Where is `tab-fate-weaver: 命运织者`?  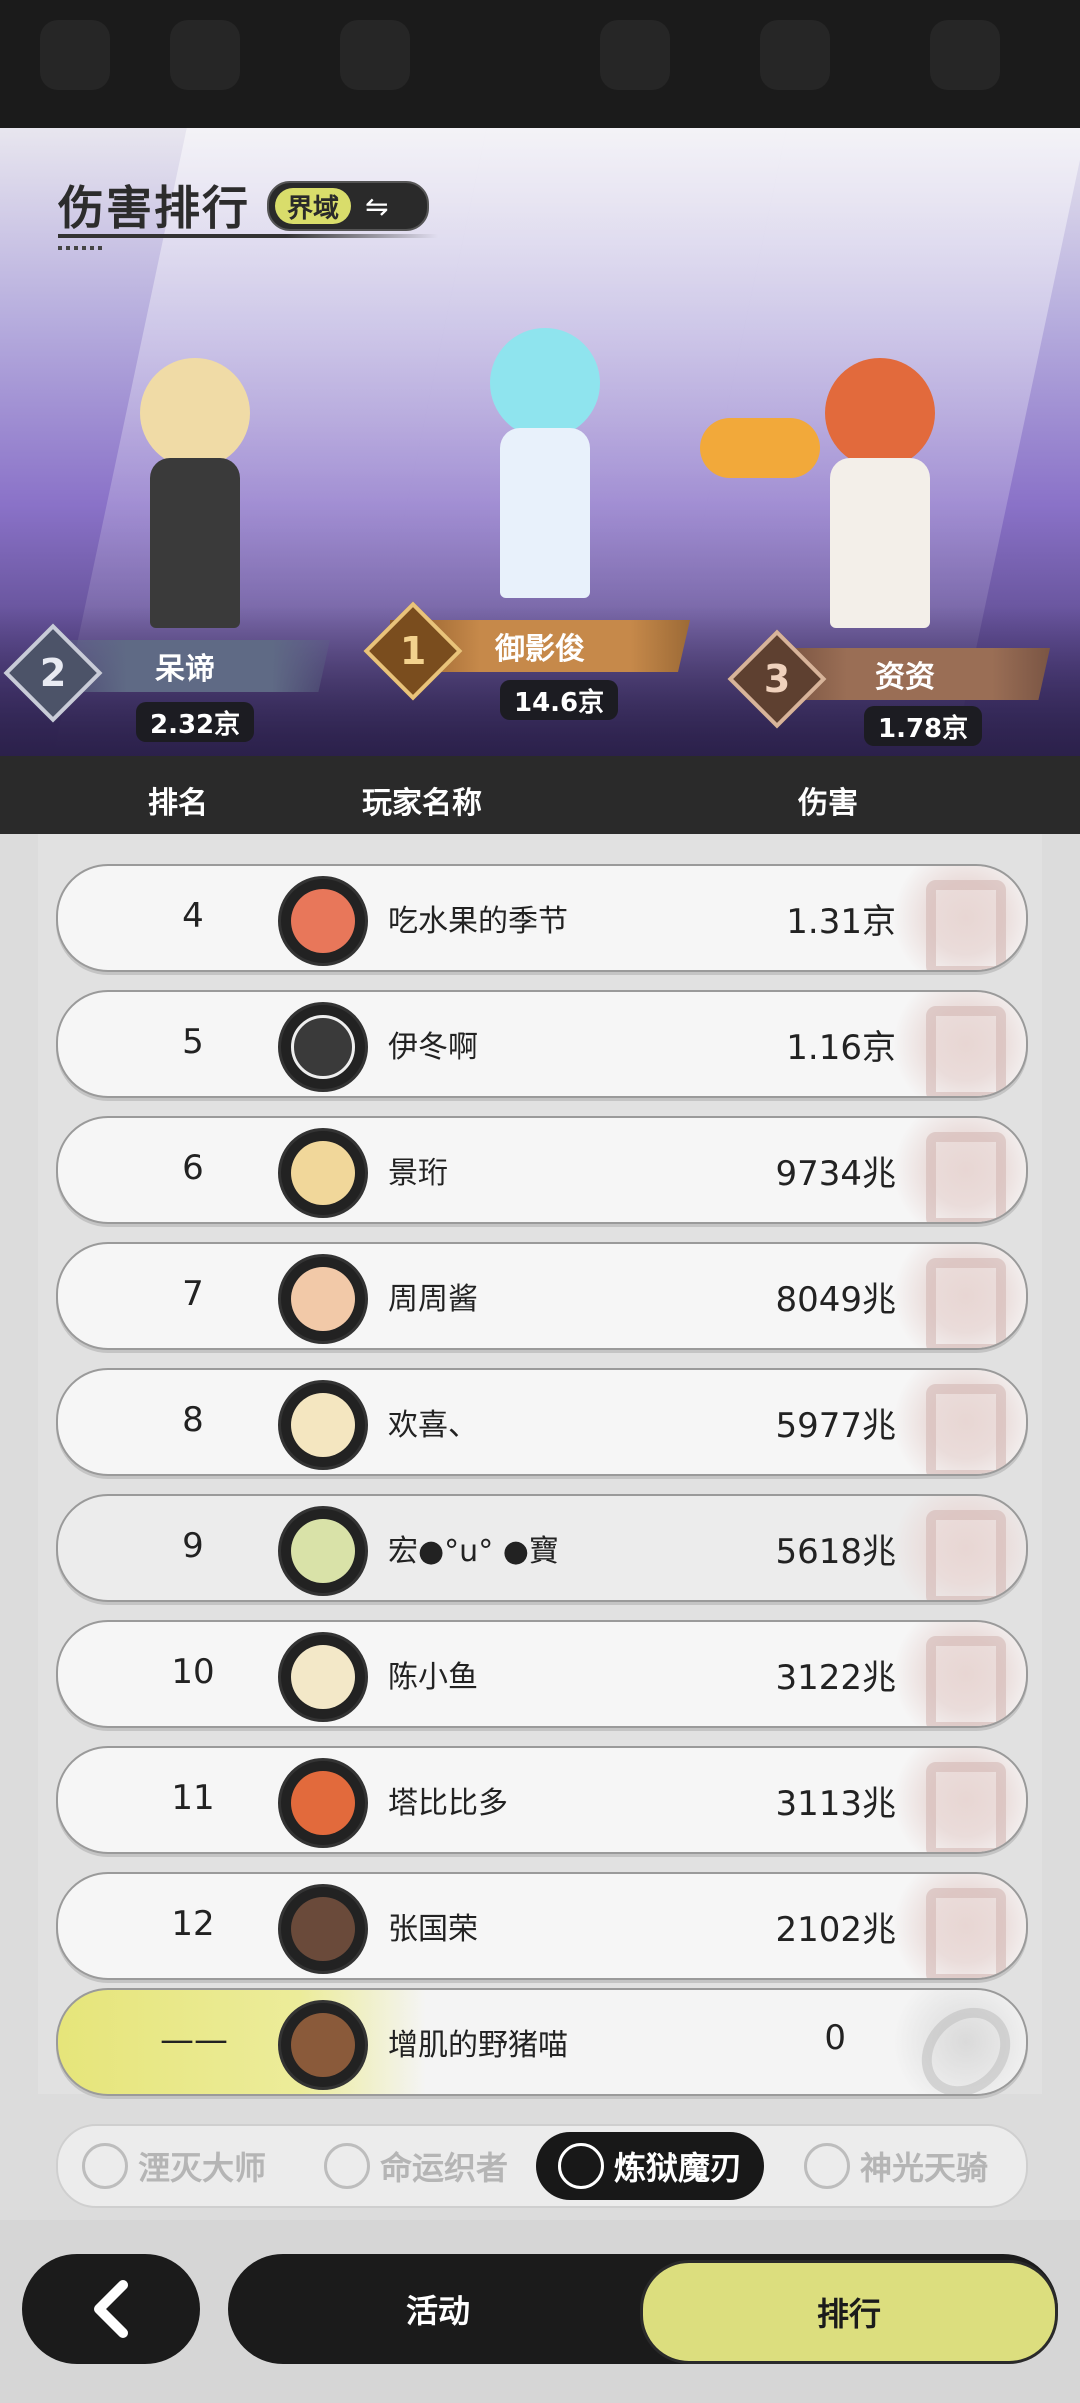
tab-fate-weaver: 命运织者 is located at coordinates (416, 2166).